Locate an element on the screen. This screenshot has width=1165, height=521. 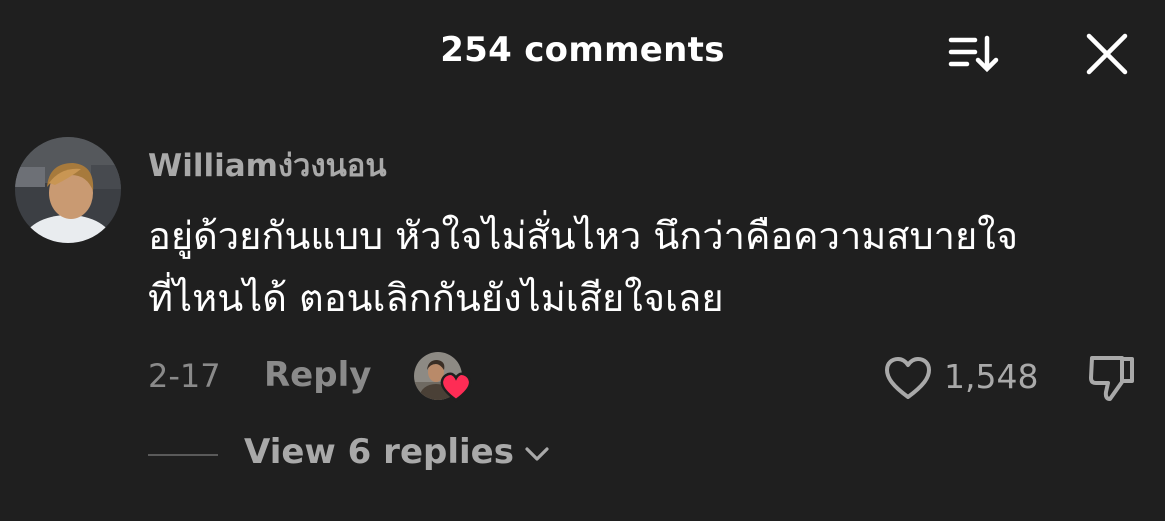
sort-icon is located at coordinates (973, 54).